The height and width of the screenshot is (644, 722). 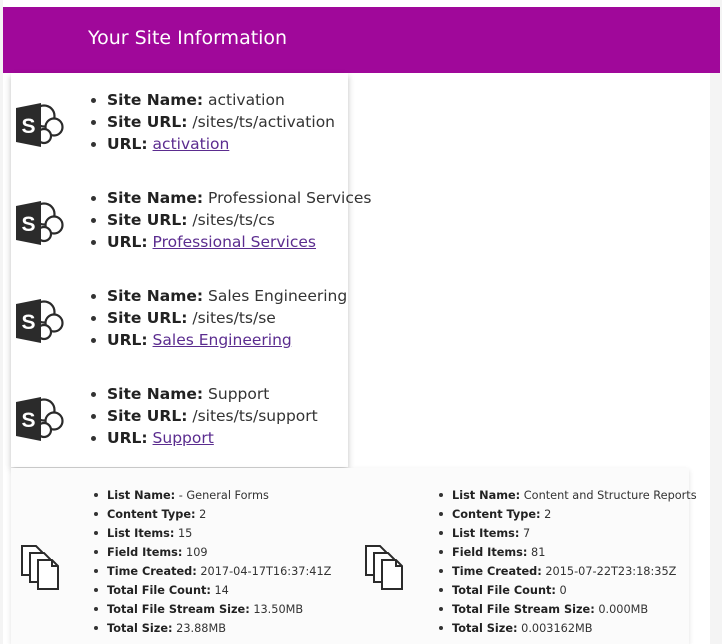 I want to click on url-item: URL: Sales Engineering, so click(x=218, y=340).